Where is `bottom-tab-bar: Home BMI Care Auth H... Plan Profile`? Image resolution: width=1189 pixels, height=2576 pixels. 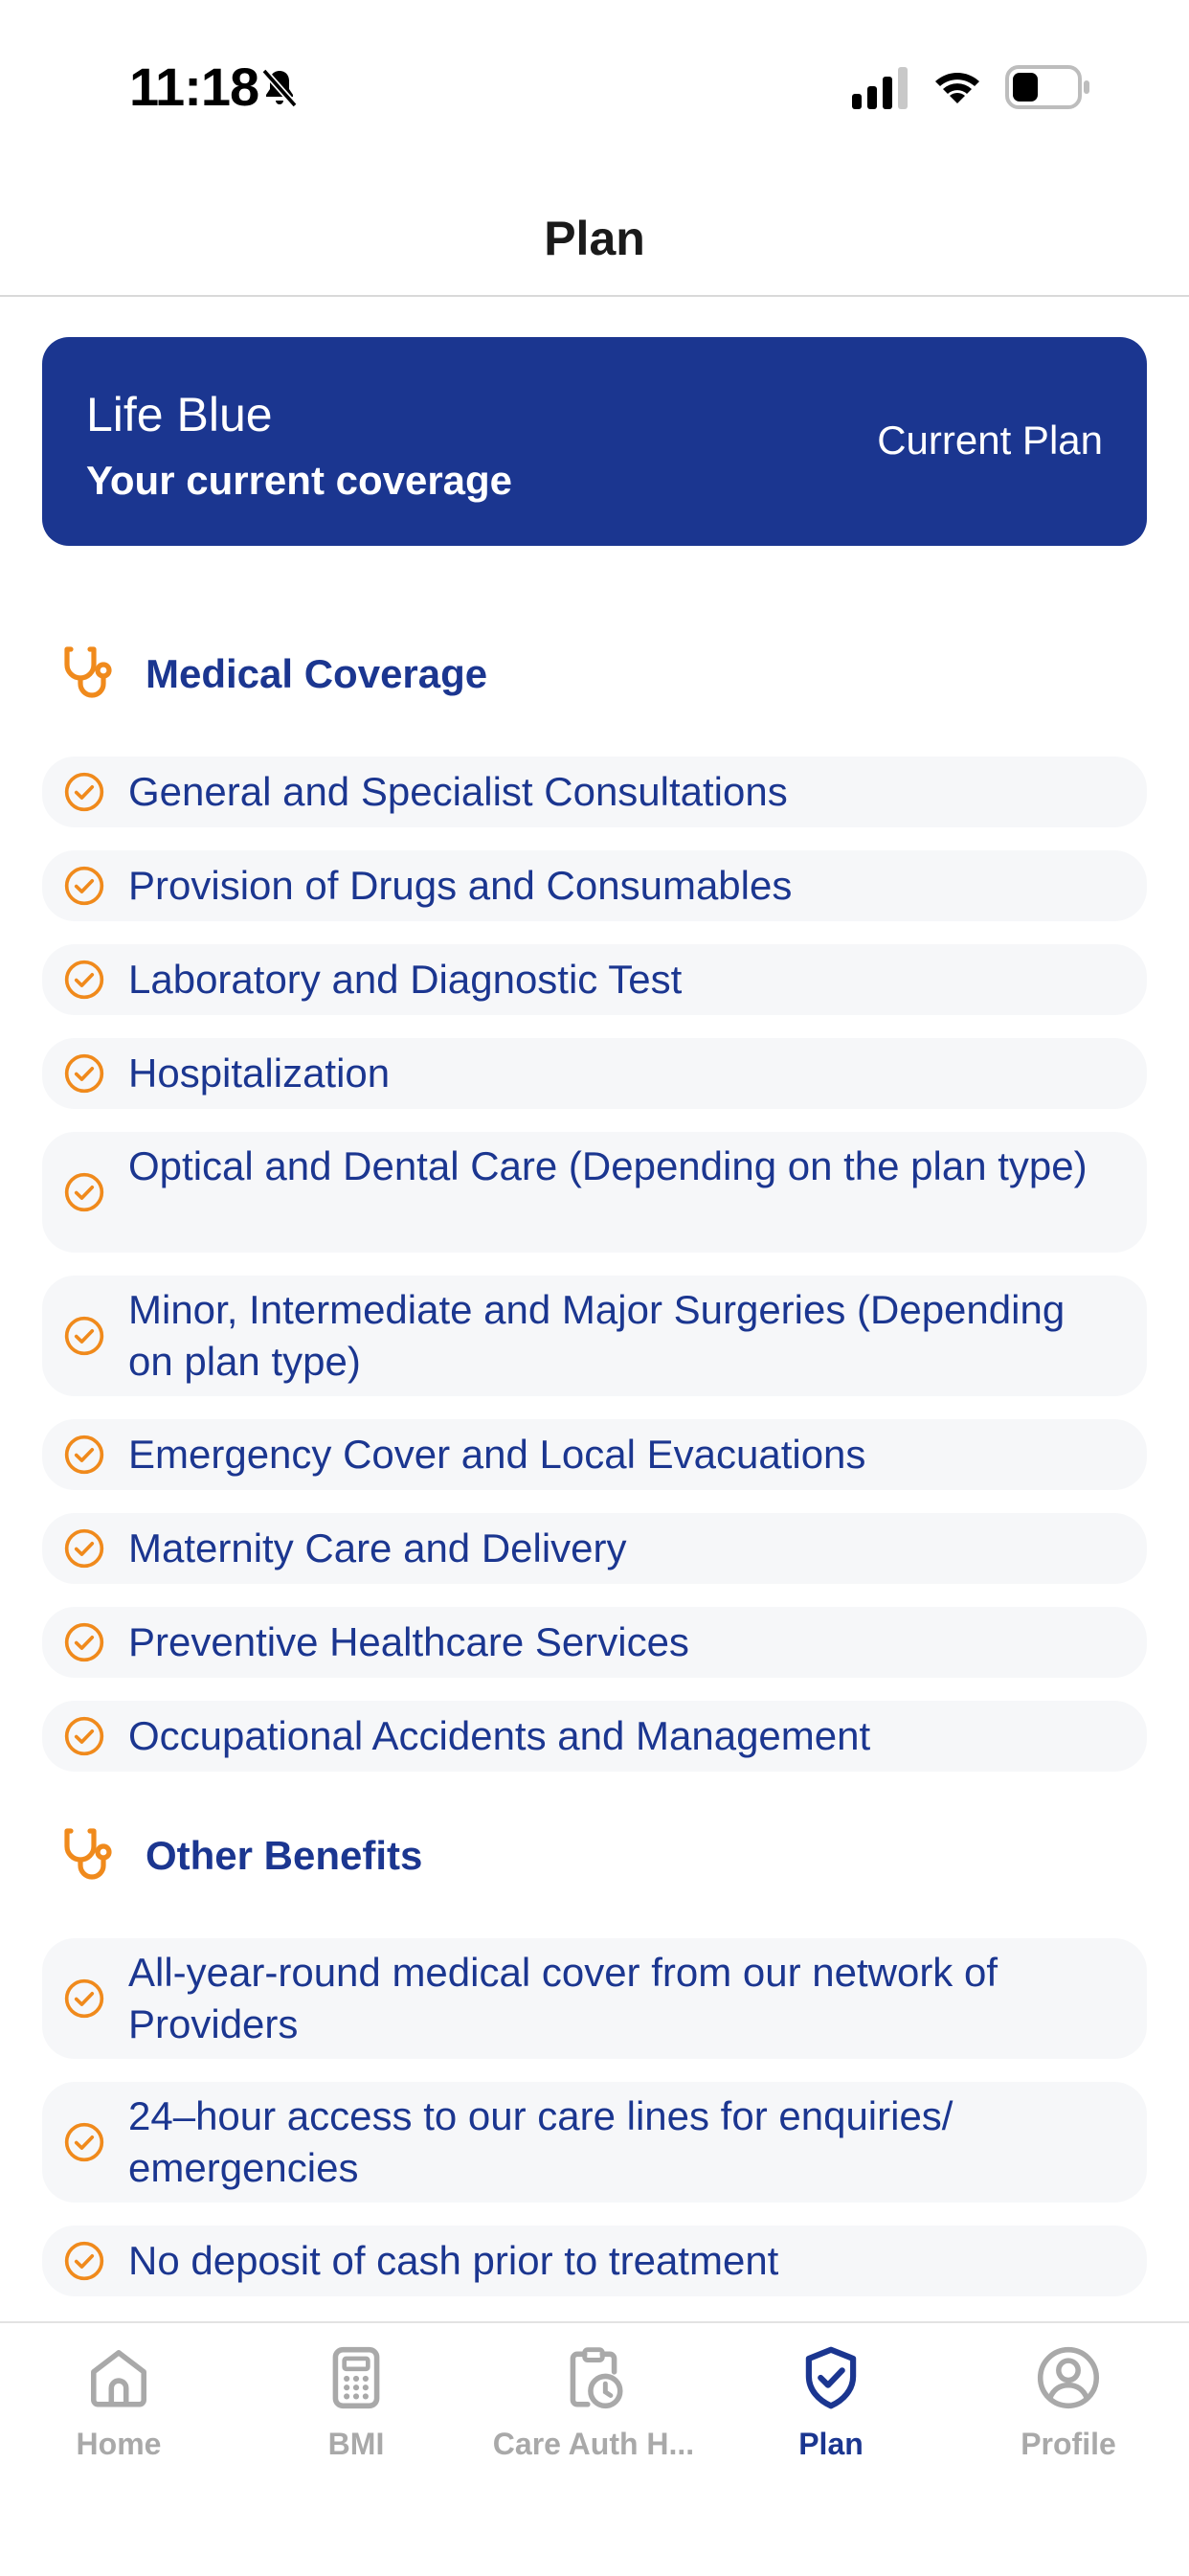 bottom-tab-bar: Home BMI Care Auth H... Plan Profile is located at coordinates (594, 2448).